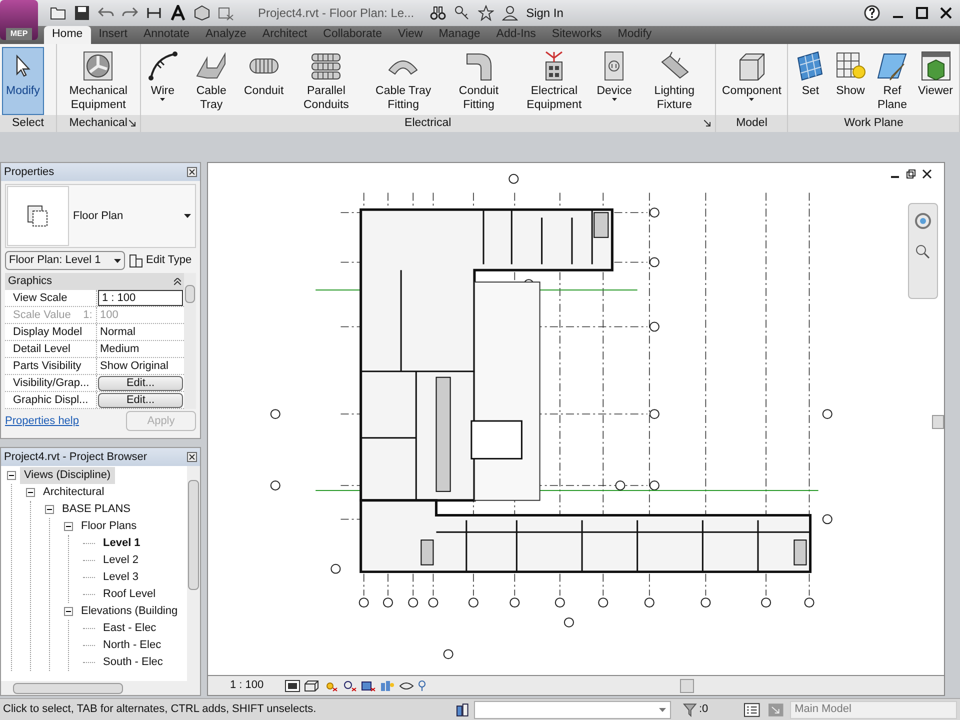  What do you see at coordinates (922, 13) in the screenshot?
I see `maximize-icon` at bounding box center [922, 13].